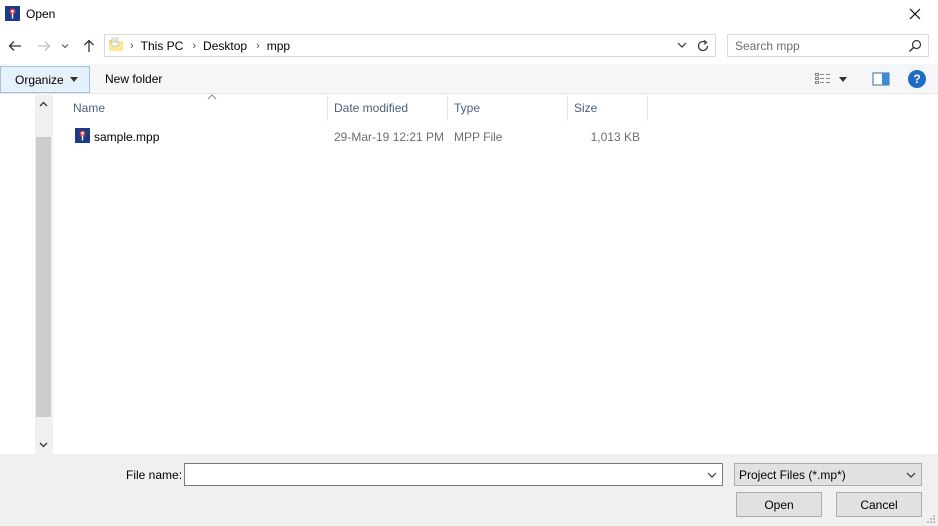 This screenshot has width=938, height=526. Describe the element at coordinates (915, 45) in the screenshot. I see `search-icon` at that location.